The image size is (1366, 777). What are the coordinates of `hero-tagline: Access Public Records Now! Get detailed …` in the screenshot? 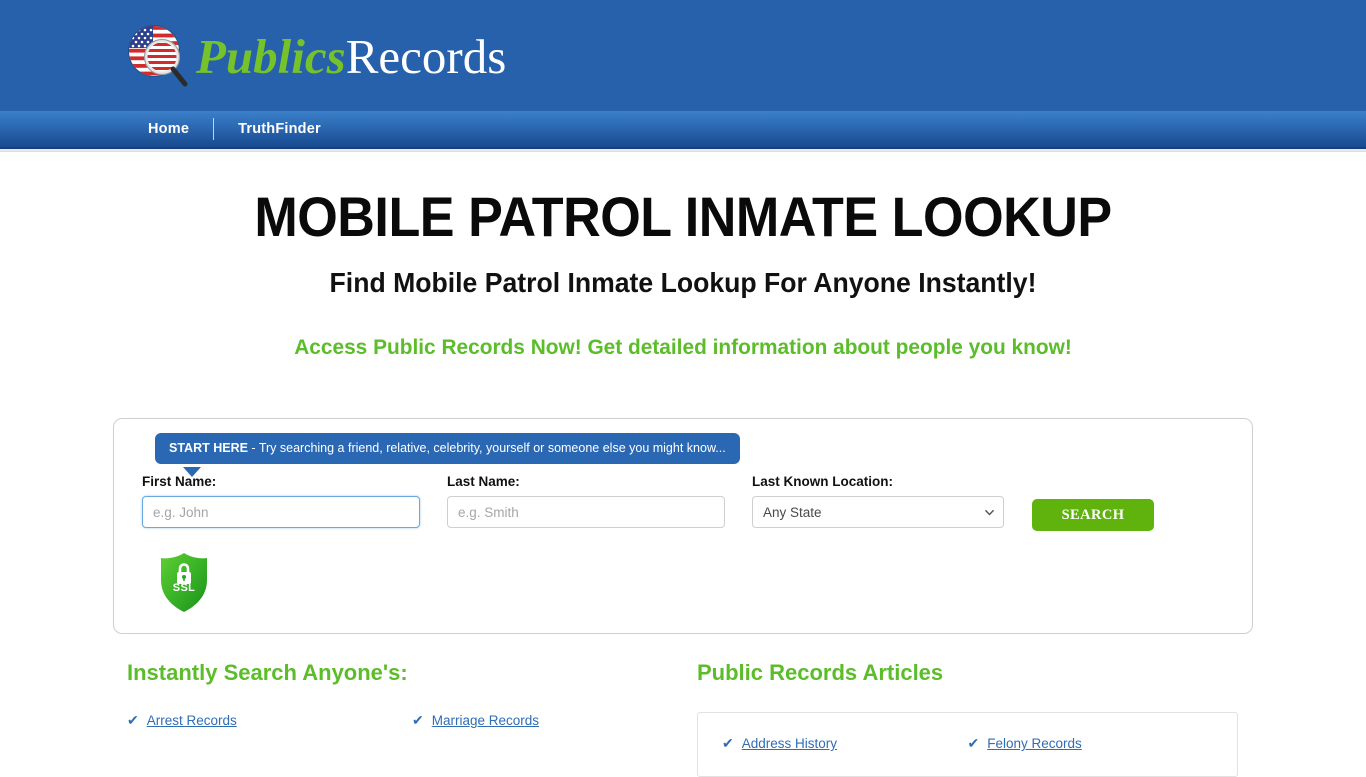 It's located at (683, 346).